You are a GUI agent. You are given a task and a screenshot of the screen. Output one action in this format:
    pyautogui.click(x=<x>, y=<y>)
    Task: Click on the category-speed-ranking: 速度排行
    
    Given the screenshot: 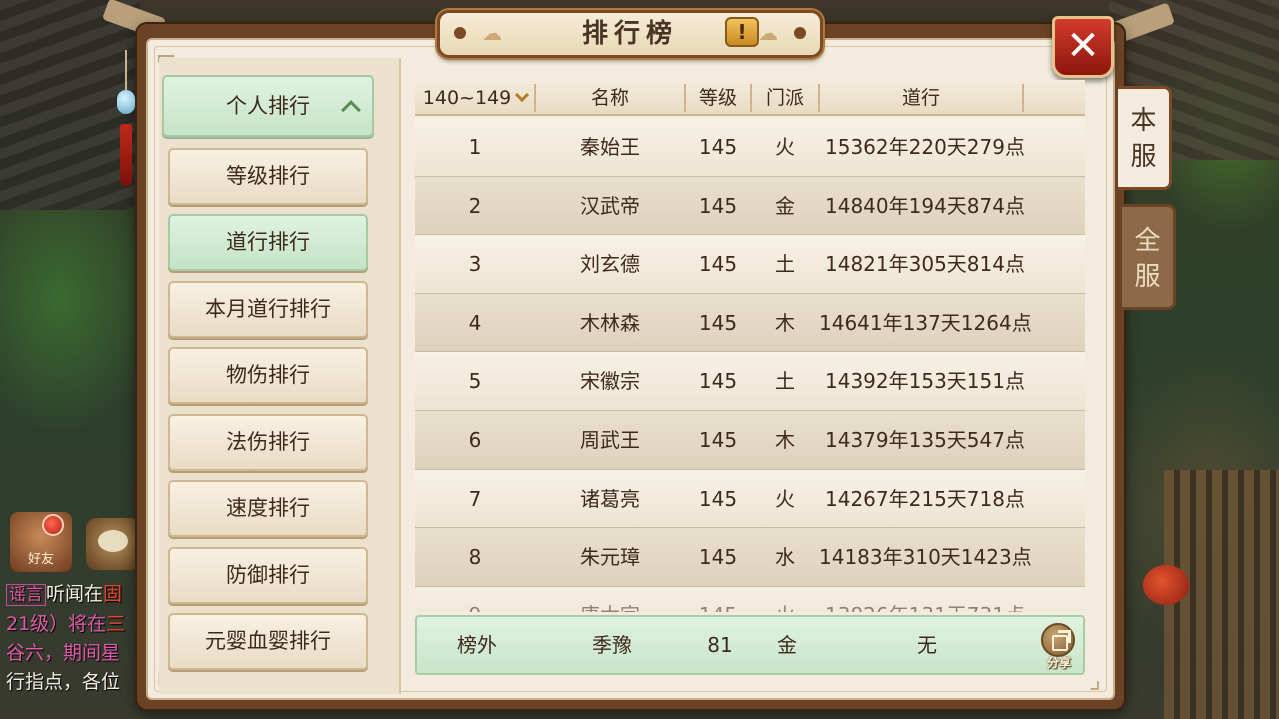 What is the action you would take?
    pyautogui.click(x=268, y=508)
    